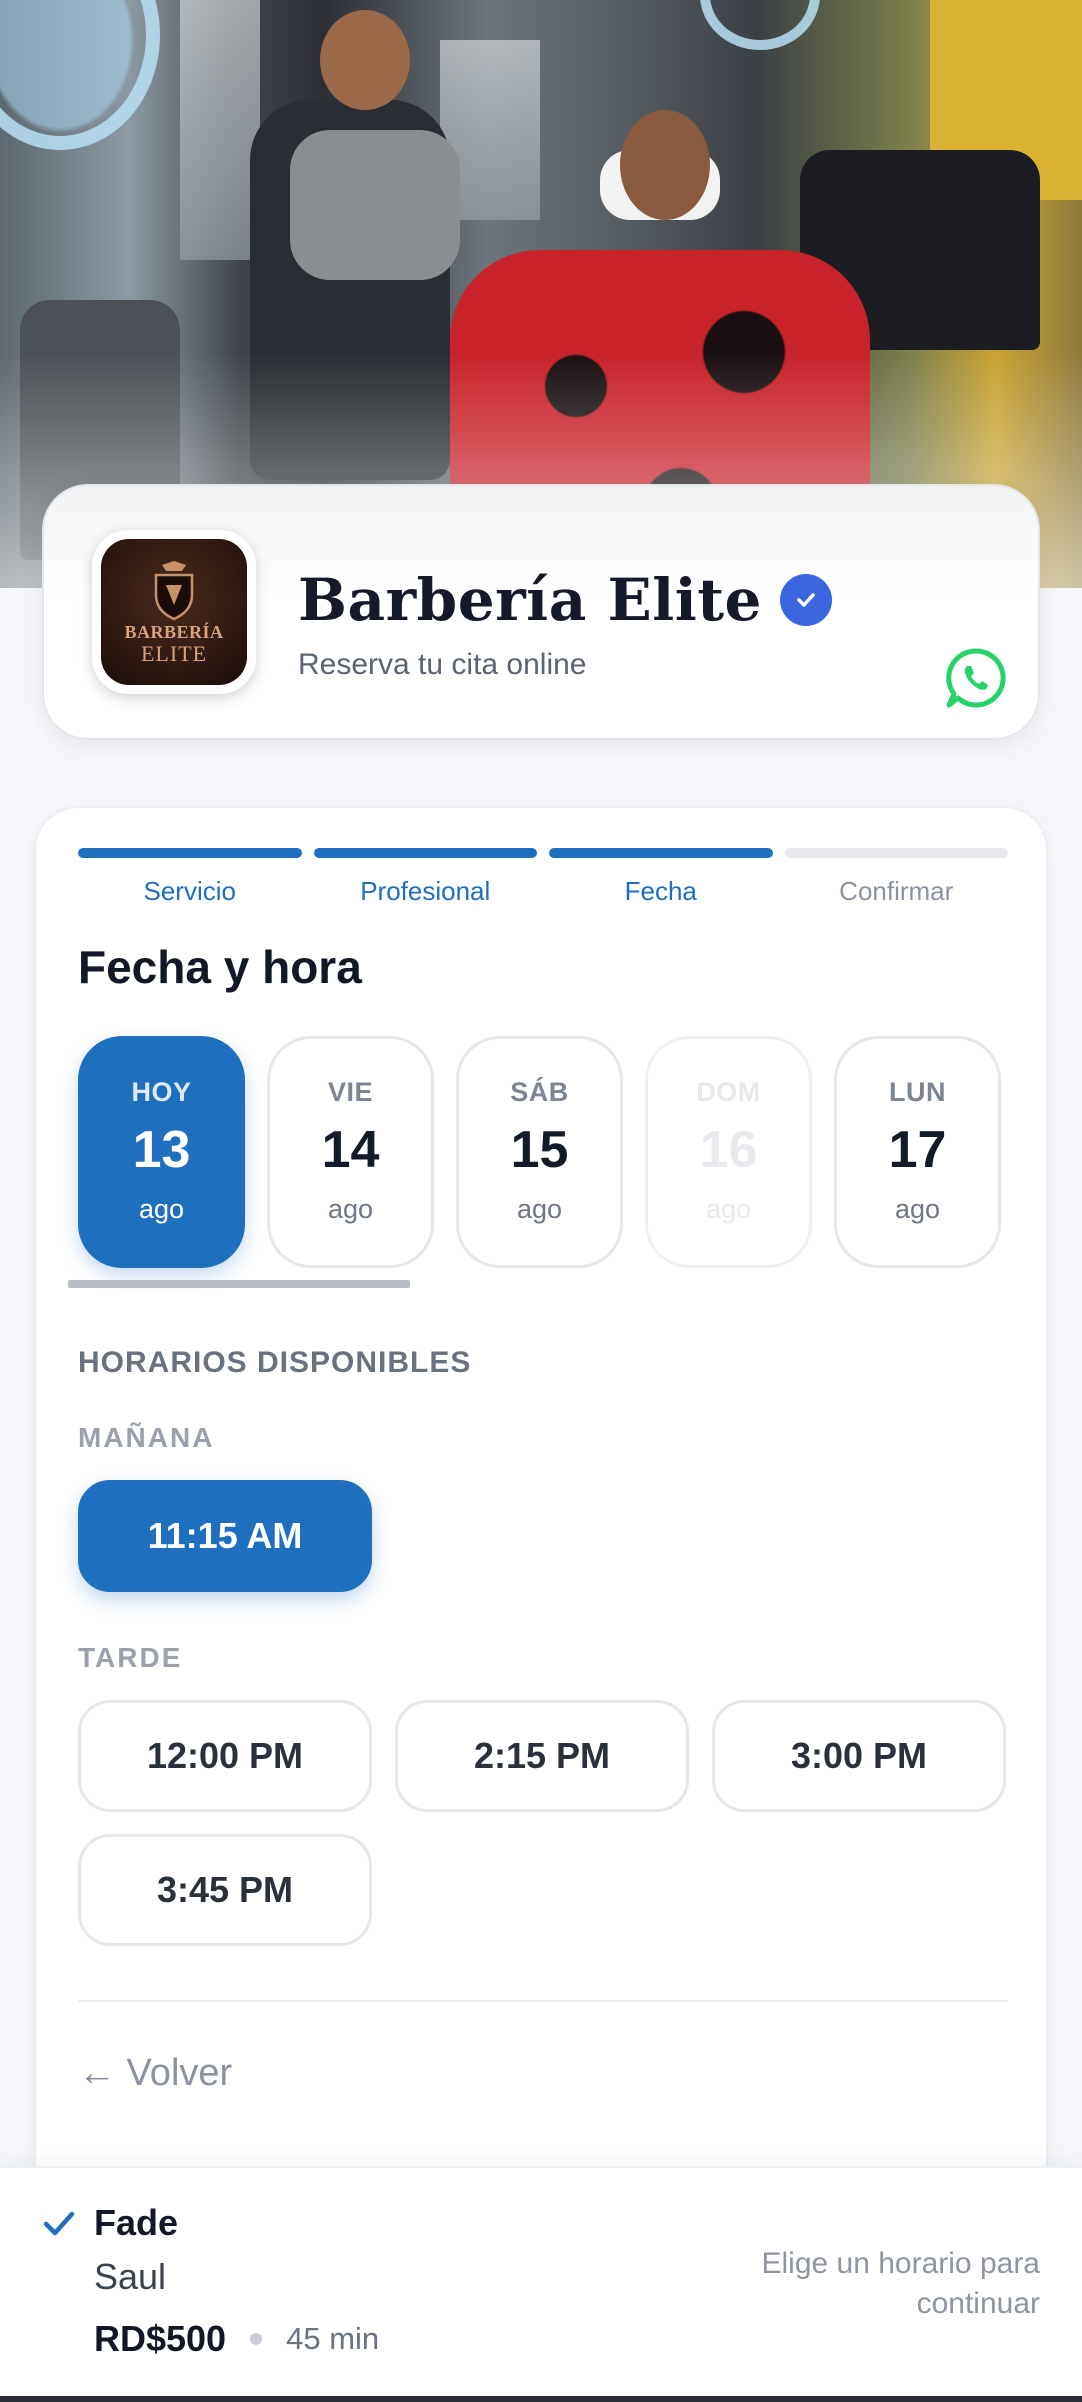 This screenshot has height=2402, width=1082. I want to click on divider, so click(543, 2001).